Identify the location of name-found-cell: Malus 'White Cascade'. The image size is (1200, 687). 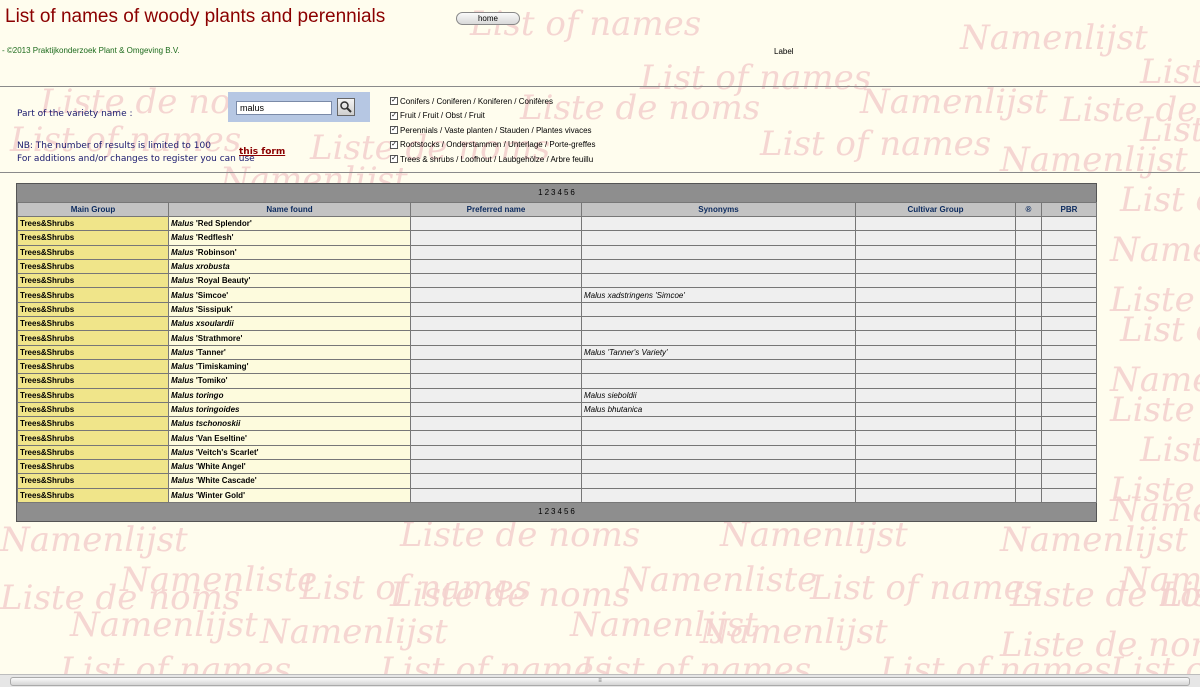
(289, 481).